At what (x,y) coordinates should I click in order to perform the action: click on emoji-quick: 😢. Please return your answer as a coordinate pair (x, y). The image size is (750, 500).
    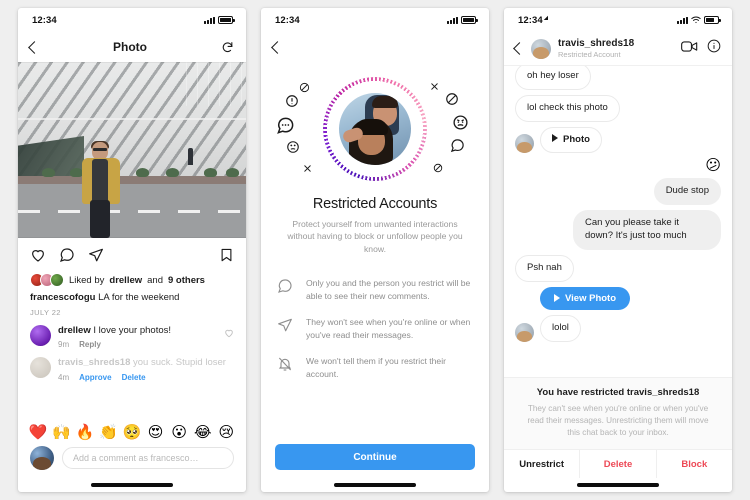
    Looking at the image, I should click on (227, 432).